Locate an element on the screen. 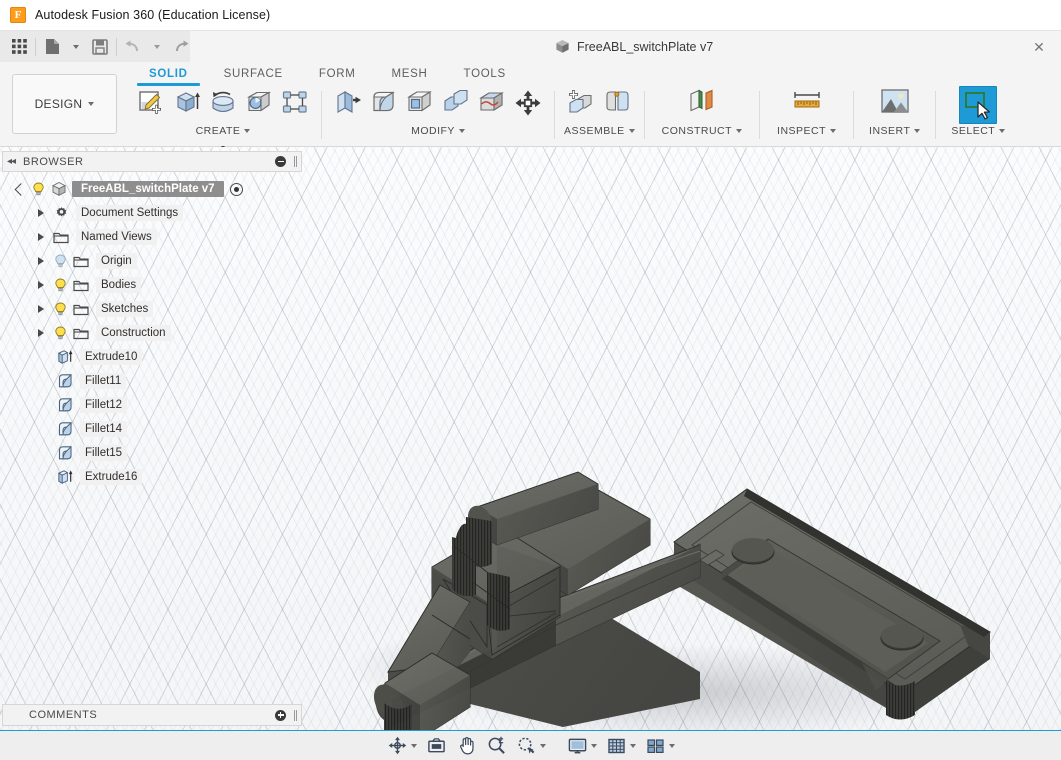 The width and height of the screenshot is (1061, 760). undo-dropdown-icon is located at coordinates (157, 46).